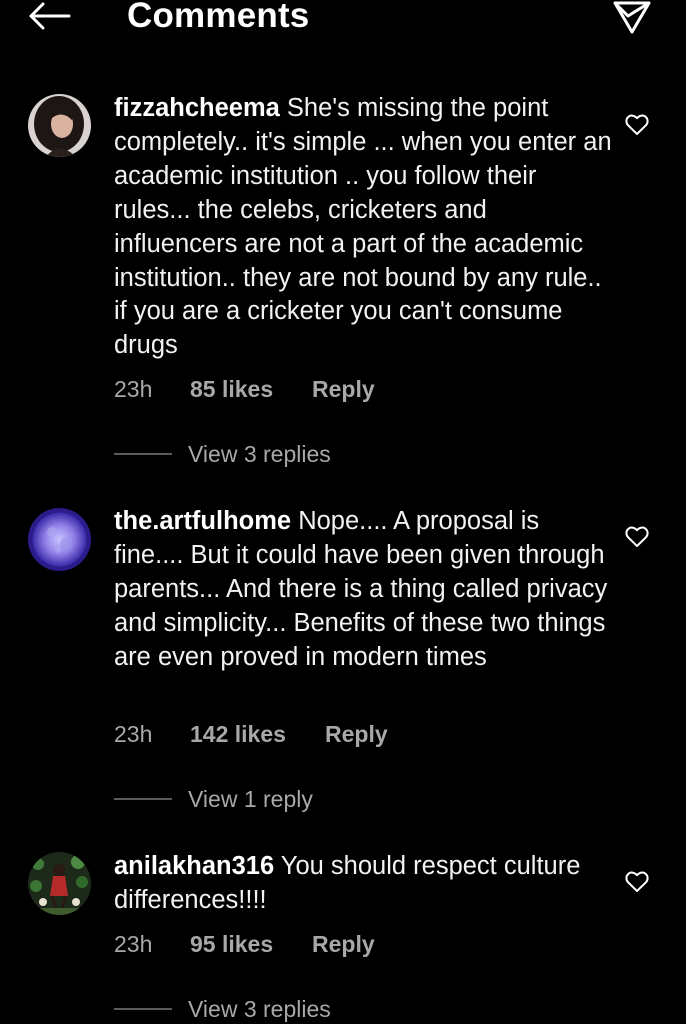 The image size is (686, 1024). I want to click on send-icon, so click(632, 17).